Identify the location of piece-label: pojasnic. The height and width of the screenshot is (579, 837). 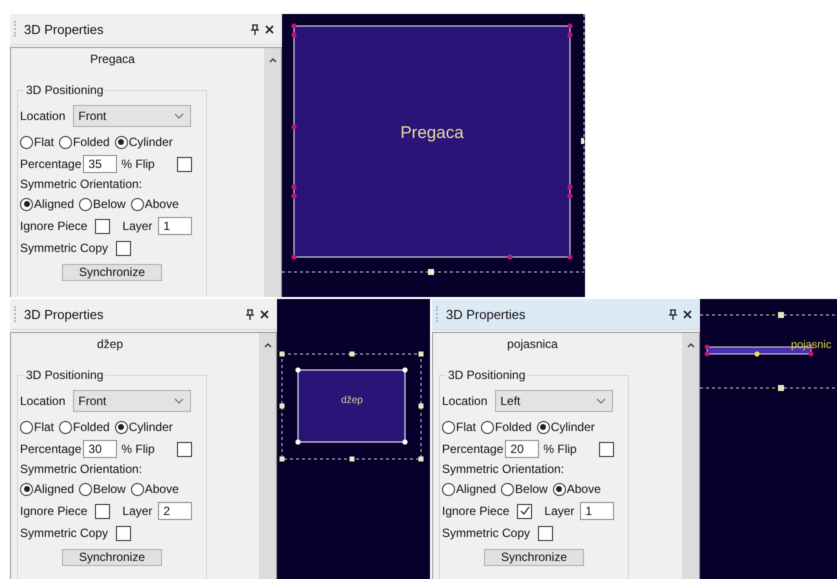
(811, 345).